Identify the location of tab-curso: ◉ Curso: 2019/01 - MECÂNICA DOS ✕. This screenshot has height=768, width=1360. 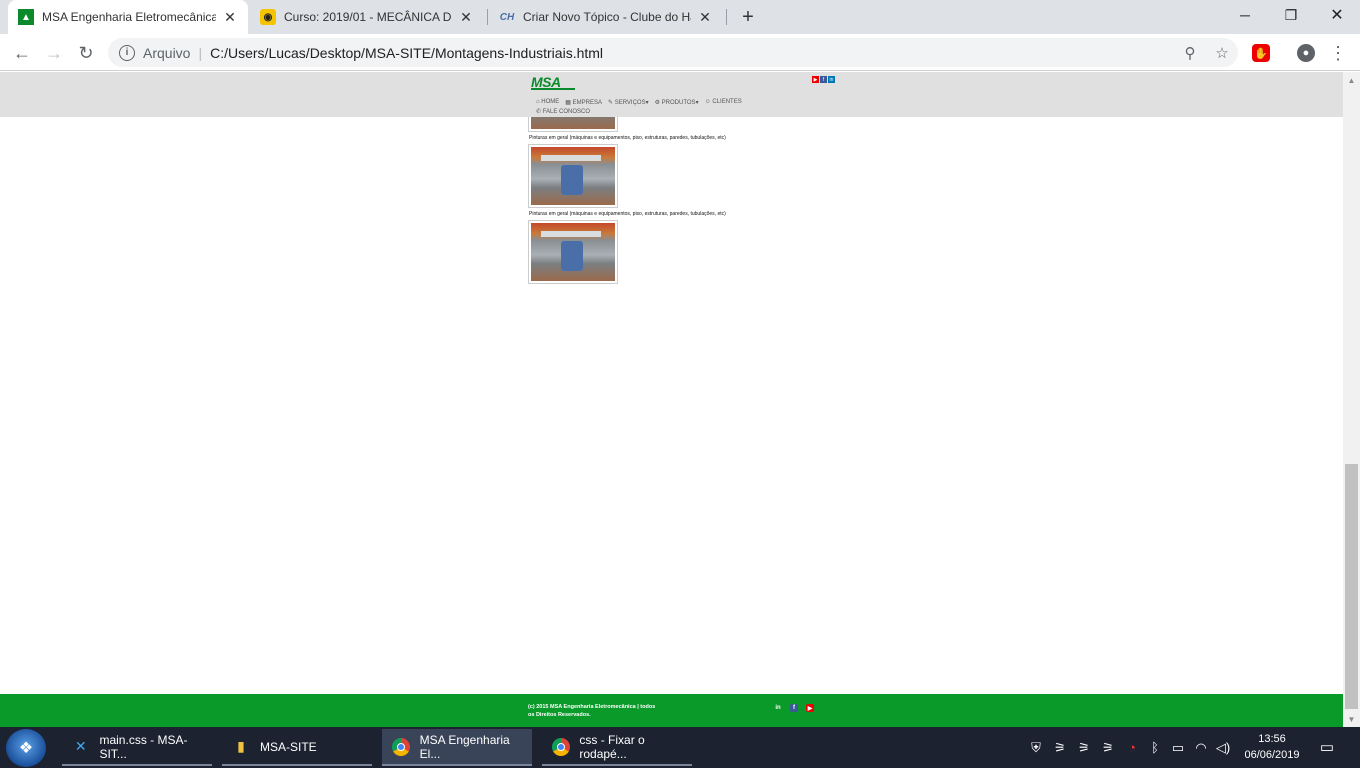
(367, 17).